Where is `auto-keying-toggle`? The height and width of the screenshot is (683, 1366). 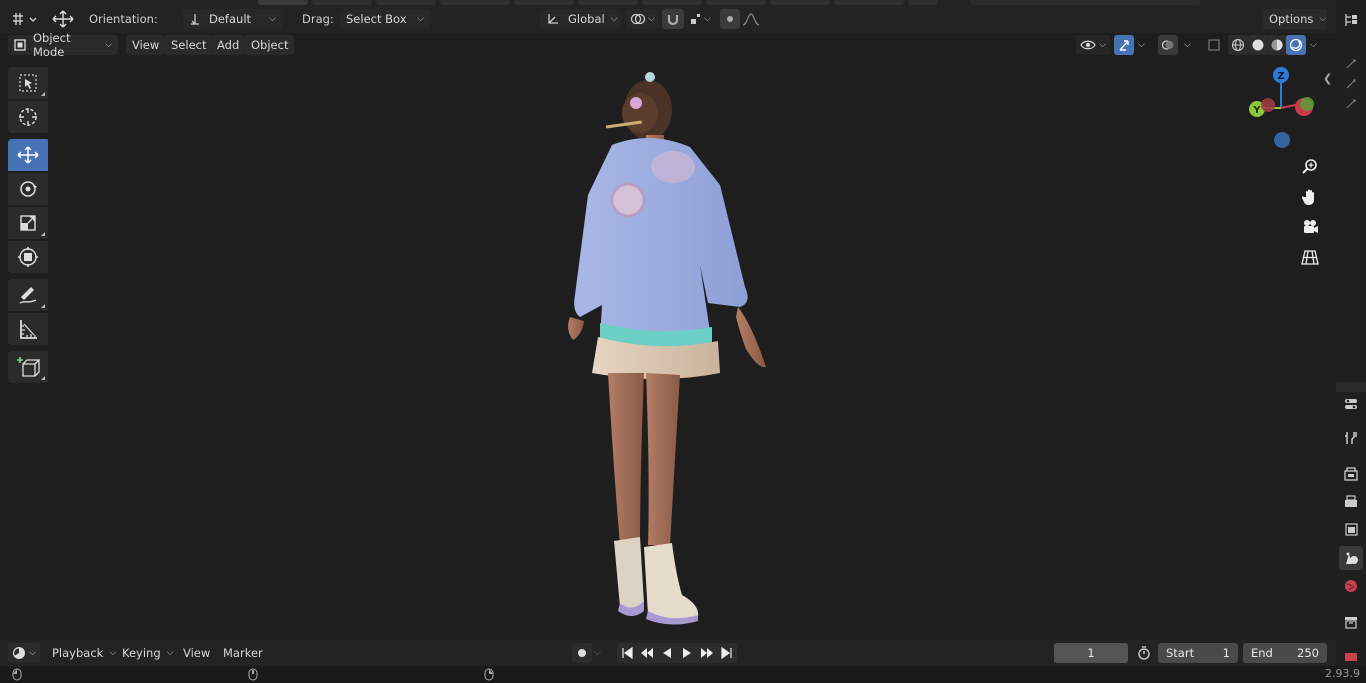 auto-keying-toggle is located at coordinates (582, 653).